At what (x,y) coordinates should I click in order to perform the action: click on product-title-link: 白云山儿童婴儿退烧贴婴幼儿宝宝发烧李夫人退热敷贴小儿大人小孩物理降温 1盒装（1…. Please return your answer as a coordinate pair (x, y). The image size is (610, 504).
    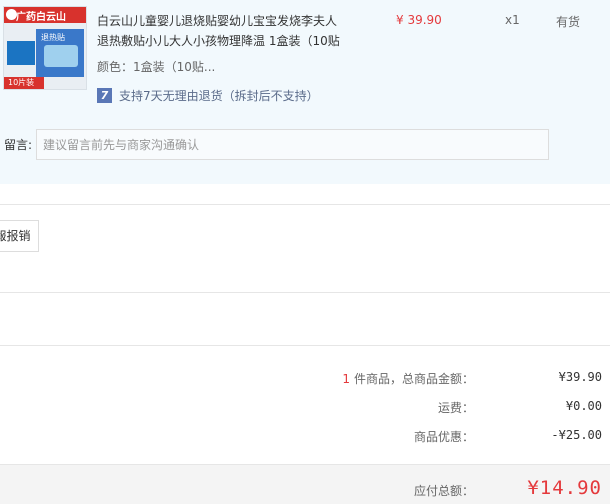
    Looking at the image, I should click on (218, 31).